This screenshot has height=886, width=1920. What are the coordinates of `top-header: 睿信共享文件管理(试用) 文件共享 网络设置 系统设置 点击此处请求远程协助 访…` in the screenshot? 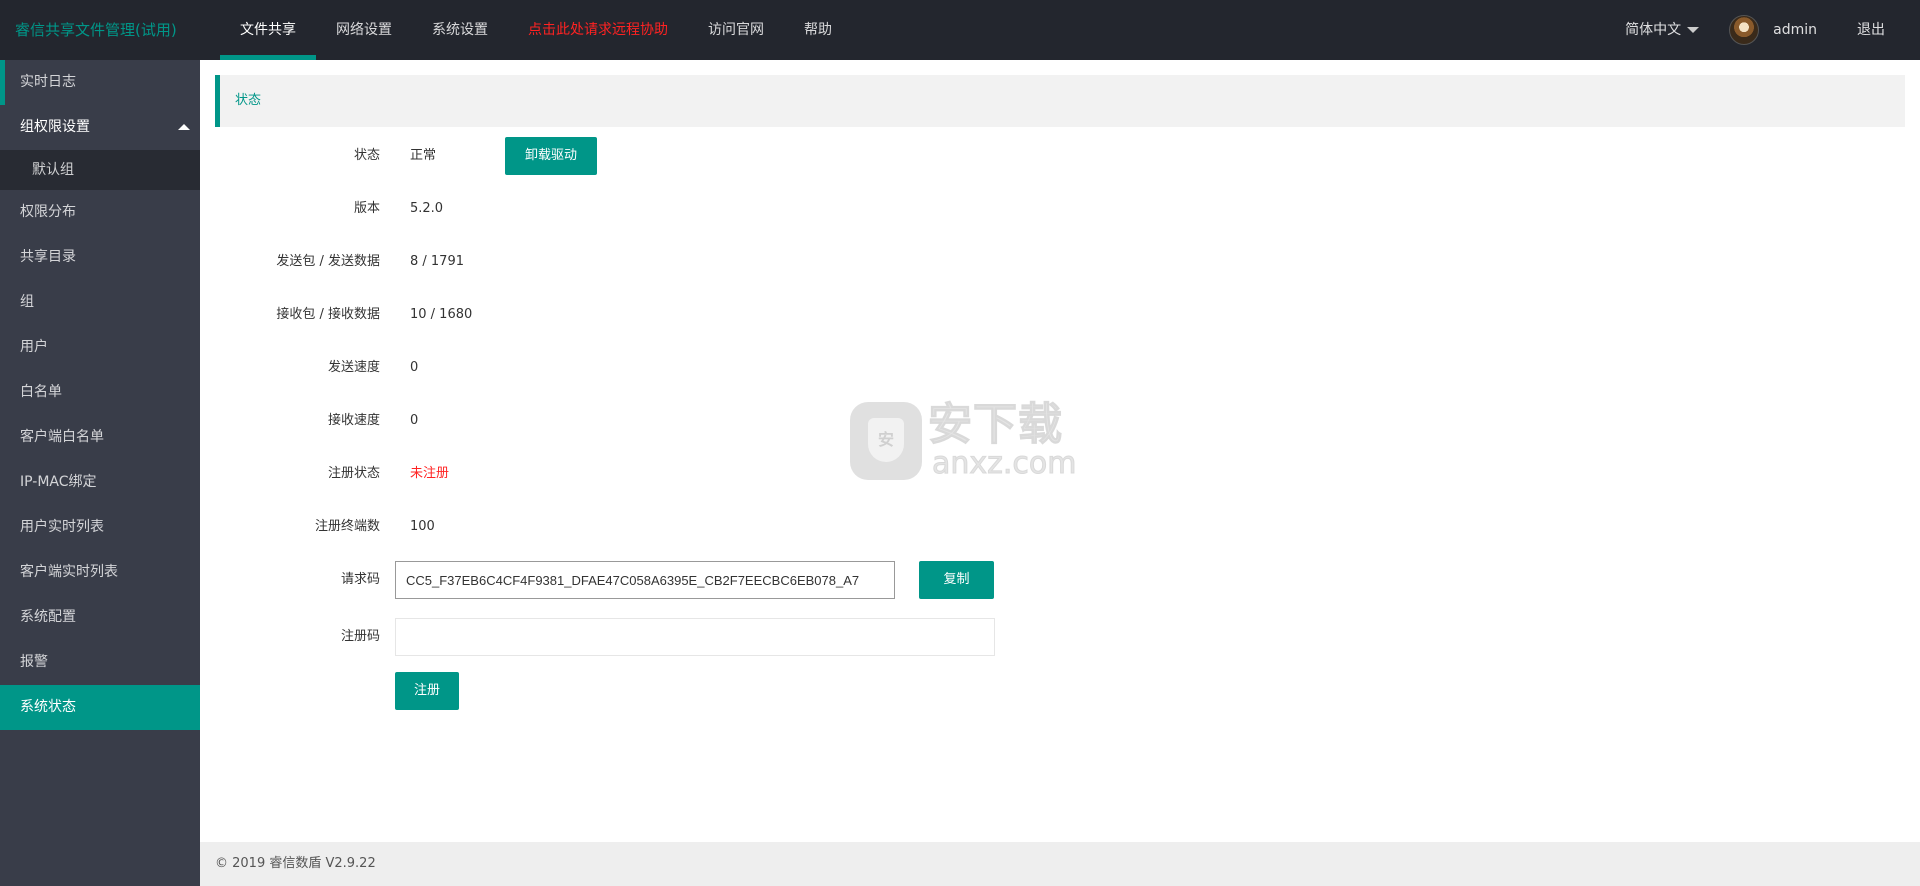 It's located at (960, 30).